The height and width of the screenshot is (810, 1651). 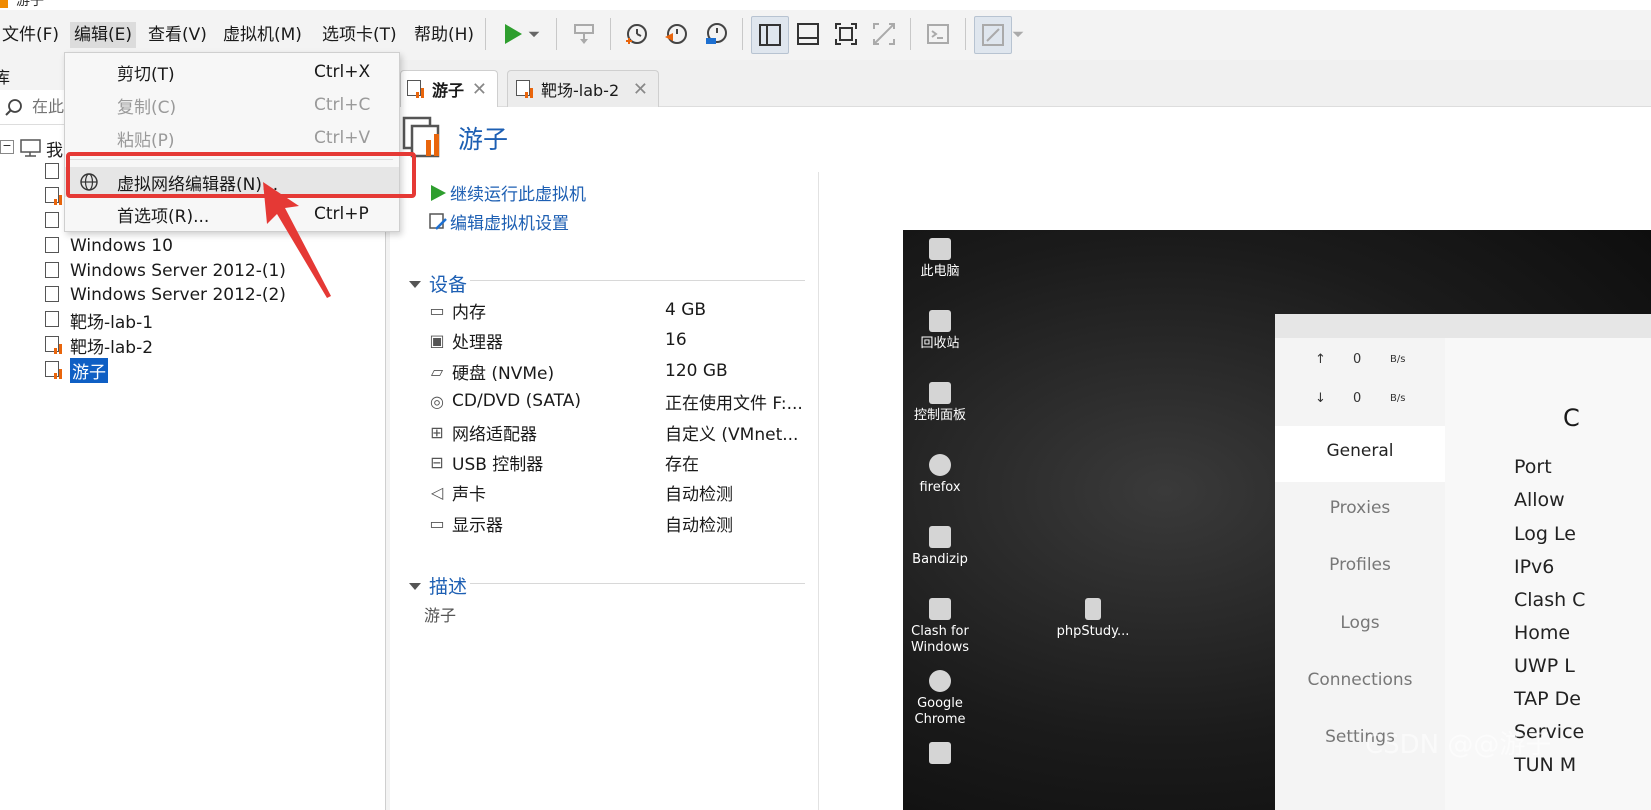 What do you see at coordinates (1360, 680) in the screenshot?
I see `clash-nav-connections: Connections` at bounding box center [1360, 680].